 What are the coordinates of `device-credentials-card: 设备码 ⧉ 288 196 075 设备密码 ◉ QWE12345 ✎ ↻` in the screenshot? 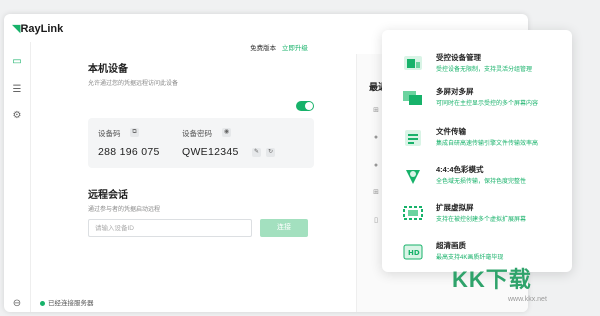 It's located at (201, 143).